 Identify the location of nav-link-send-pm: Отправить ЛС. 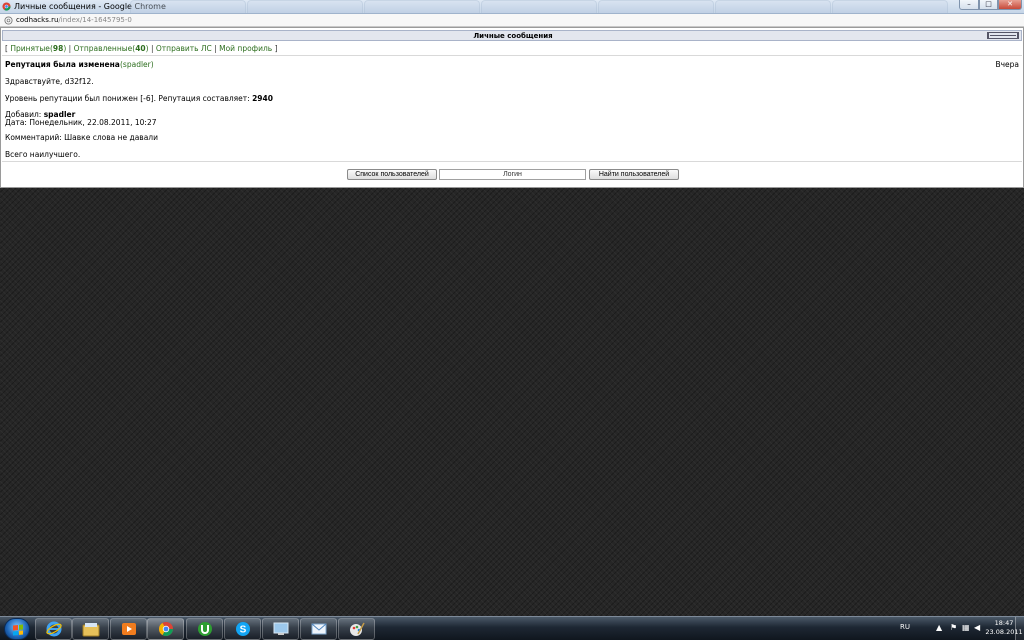
(184, 48).